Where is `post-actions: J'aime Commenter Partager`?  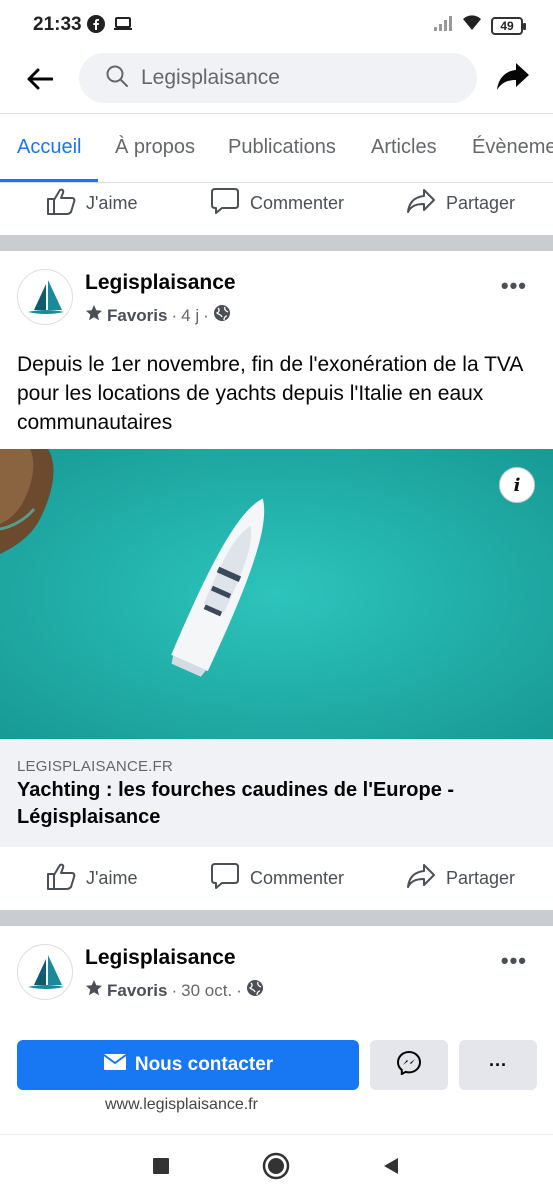
post-actions: J'aime Commenter Partager is located at coordinates (276, 878).